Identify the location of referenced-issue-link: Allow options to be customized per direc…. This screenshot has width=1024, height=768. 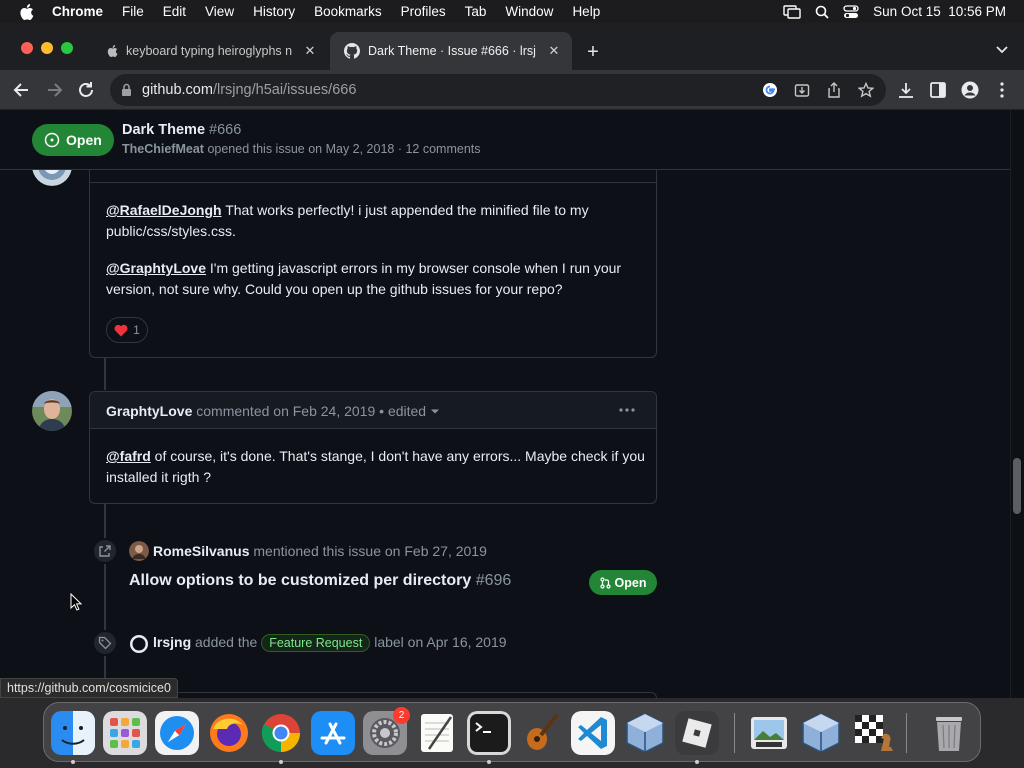
(320, 581).